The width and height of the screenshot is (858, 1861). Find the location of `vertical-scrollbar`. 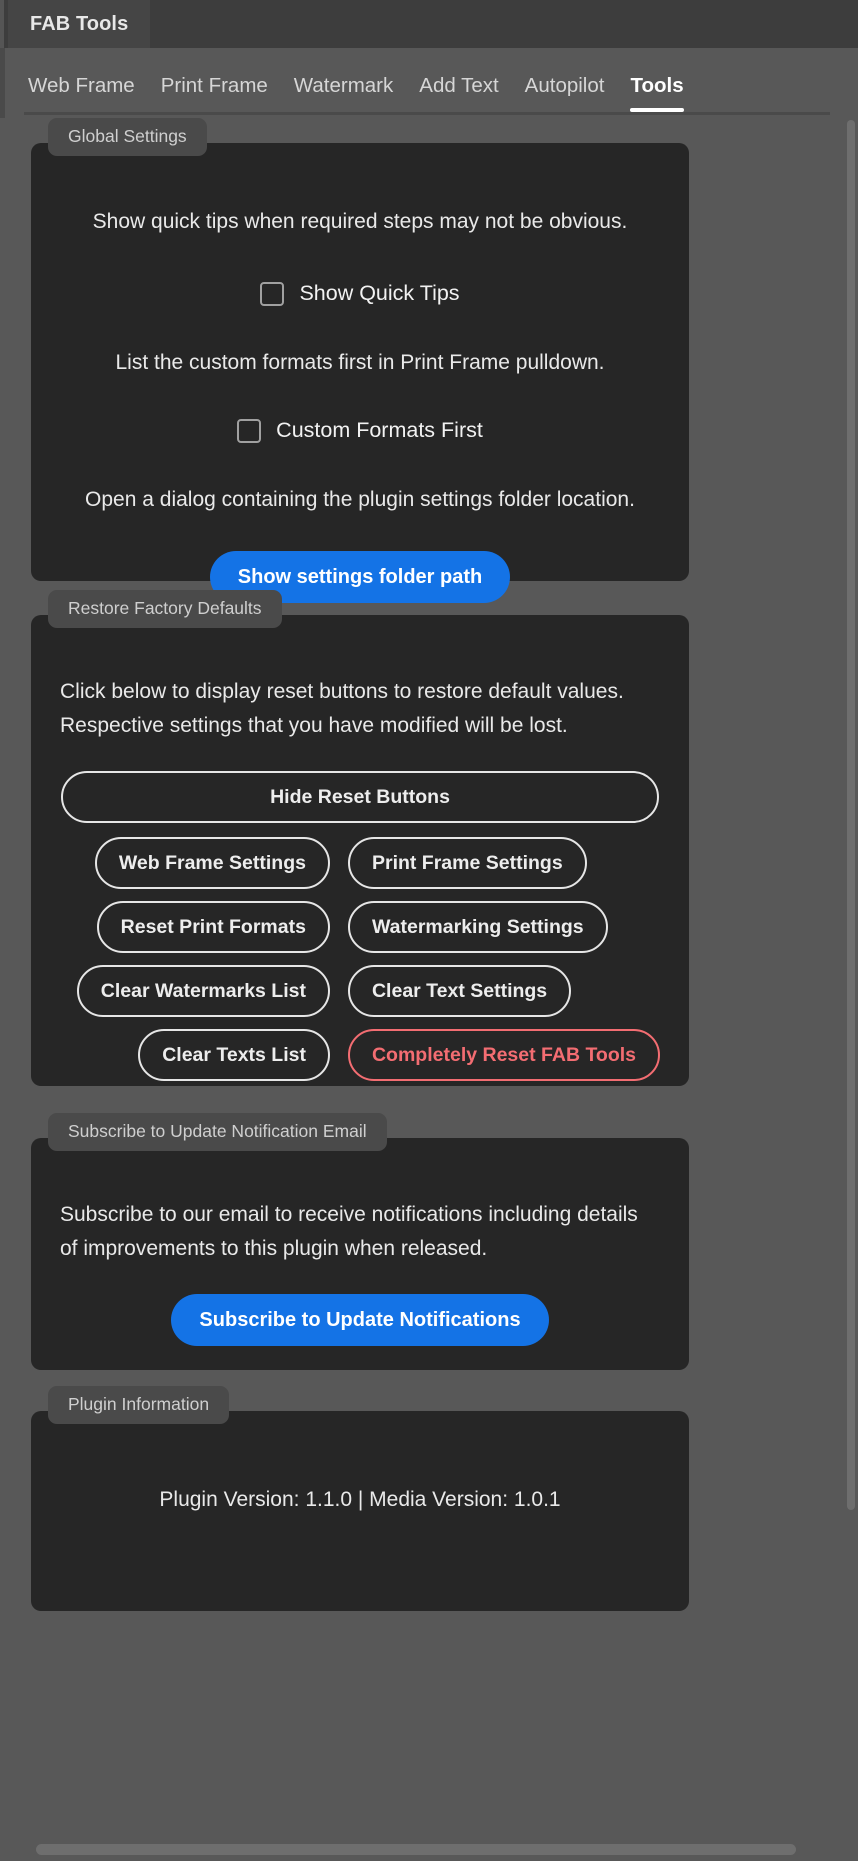

vertical-scrollbar is located at coordinates (851, 968).